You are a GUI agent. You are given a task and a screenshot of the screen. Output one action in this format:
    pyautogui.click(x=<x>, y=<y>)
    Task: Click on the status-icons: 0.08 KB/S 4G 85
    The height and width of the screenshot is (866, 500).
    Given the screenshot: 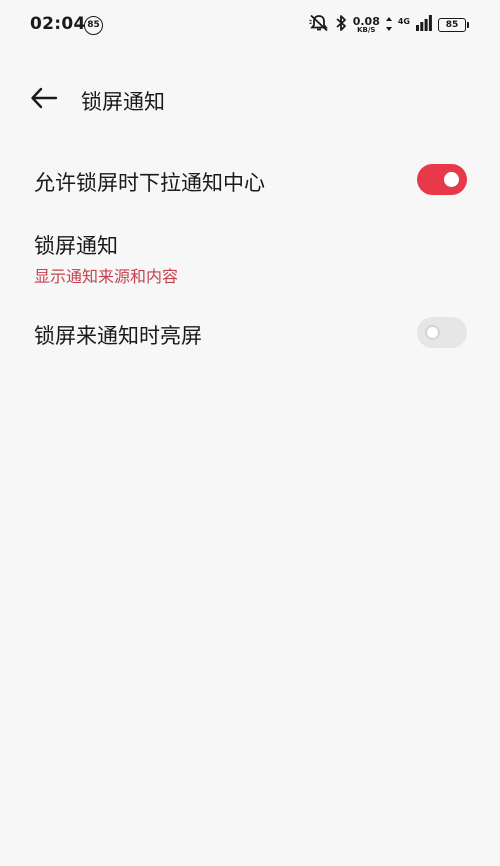 What is the action you would take?
    pyautogui.click(x=388, y=25)
    